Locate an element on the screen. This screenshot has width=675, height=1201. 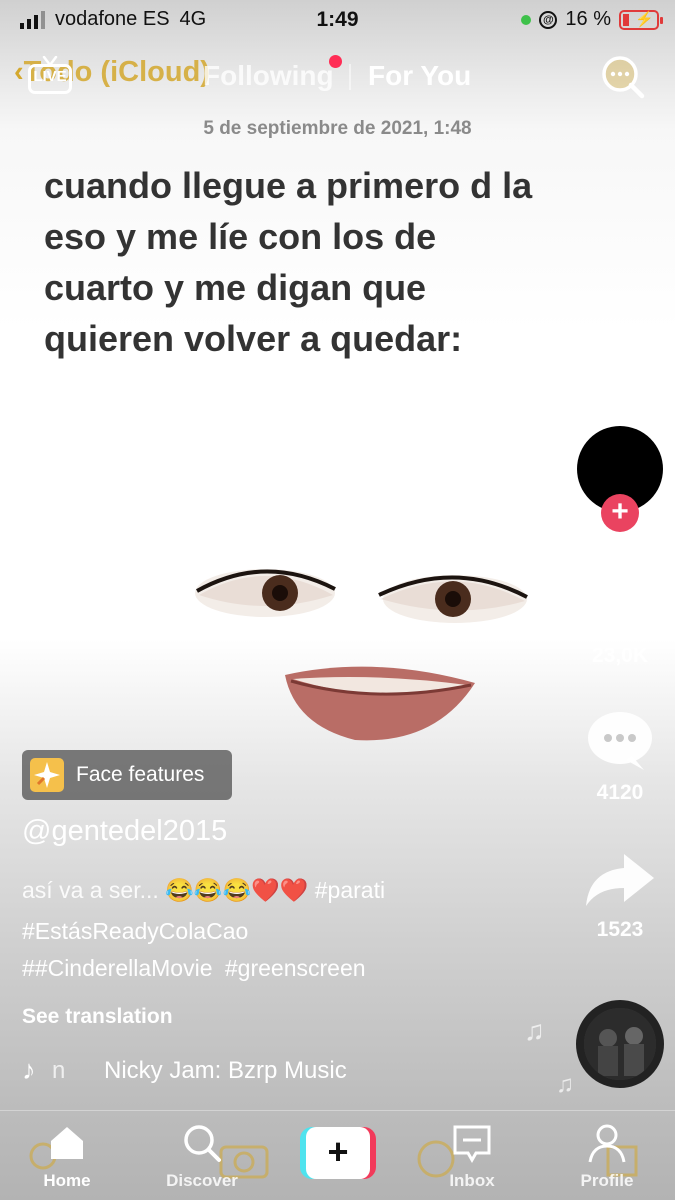
nav-discover: Discover is located at coordinates (202, 1156).